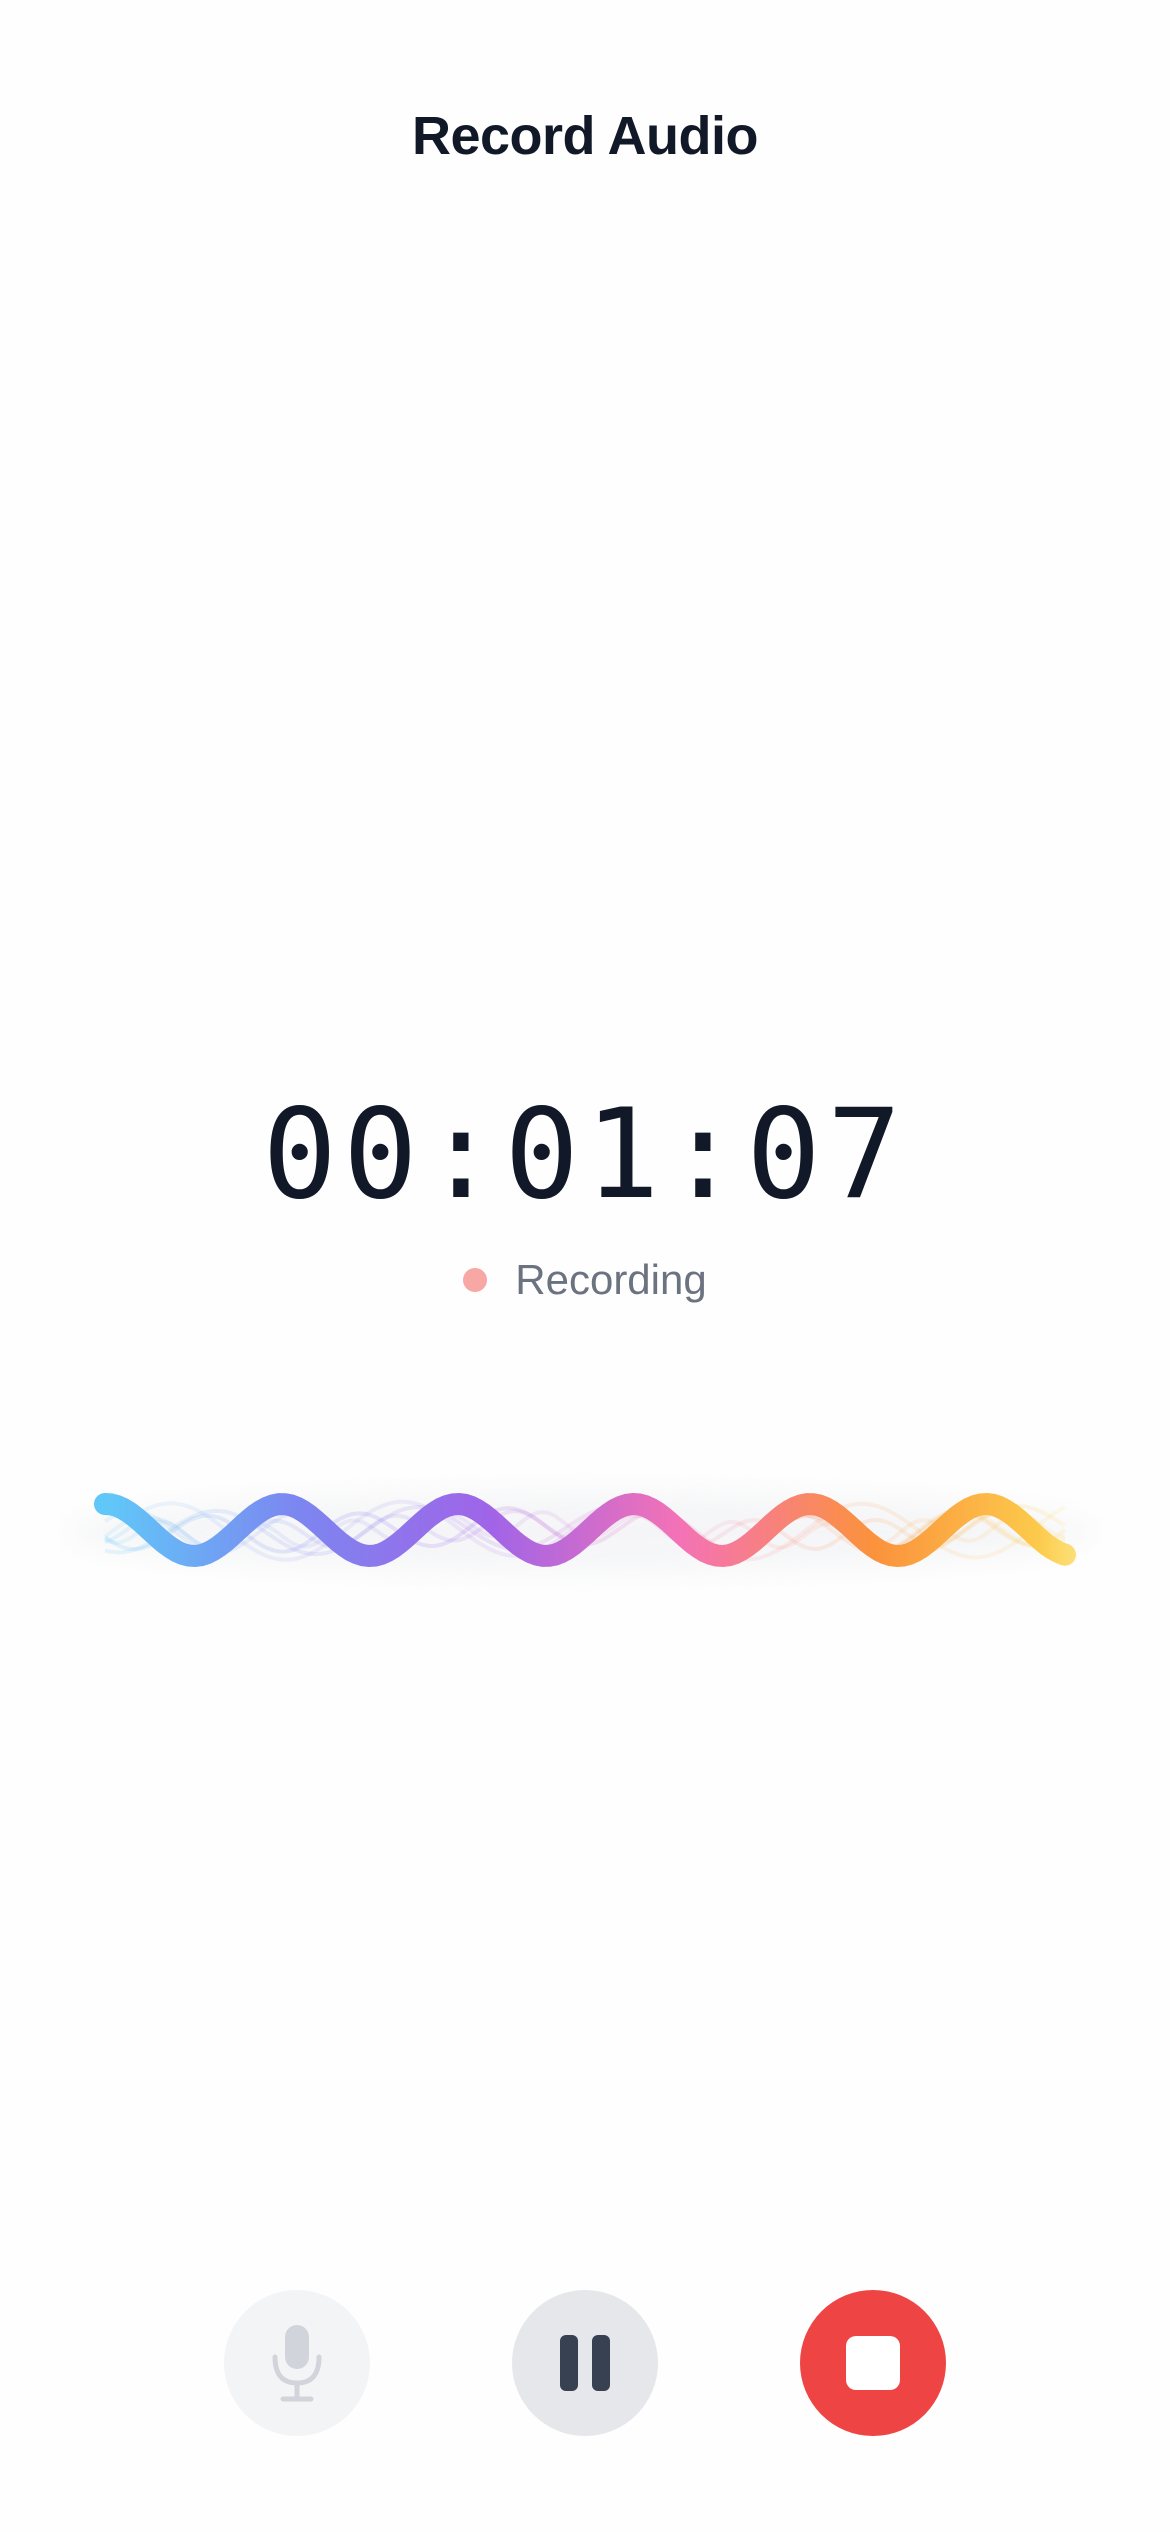 This screenshot has width=1170, height=2532. What do you see at coordinates (585, 136) in the screenshot?
I see `page-title: Record Audio` at bounding box center [585, 136].